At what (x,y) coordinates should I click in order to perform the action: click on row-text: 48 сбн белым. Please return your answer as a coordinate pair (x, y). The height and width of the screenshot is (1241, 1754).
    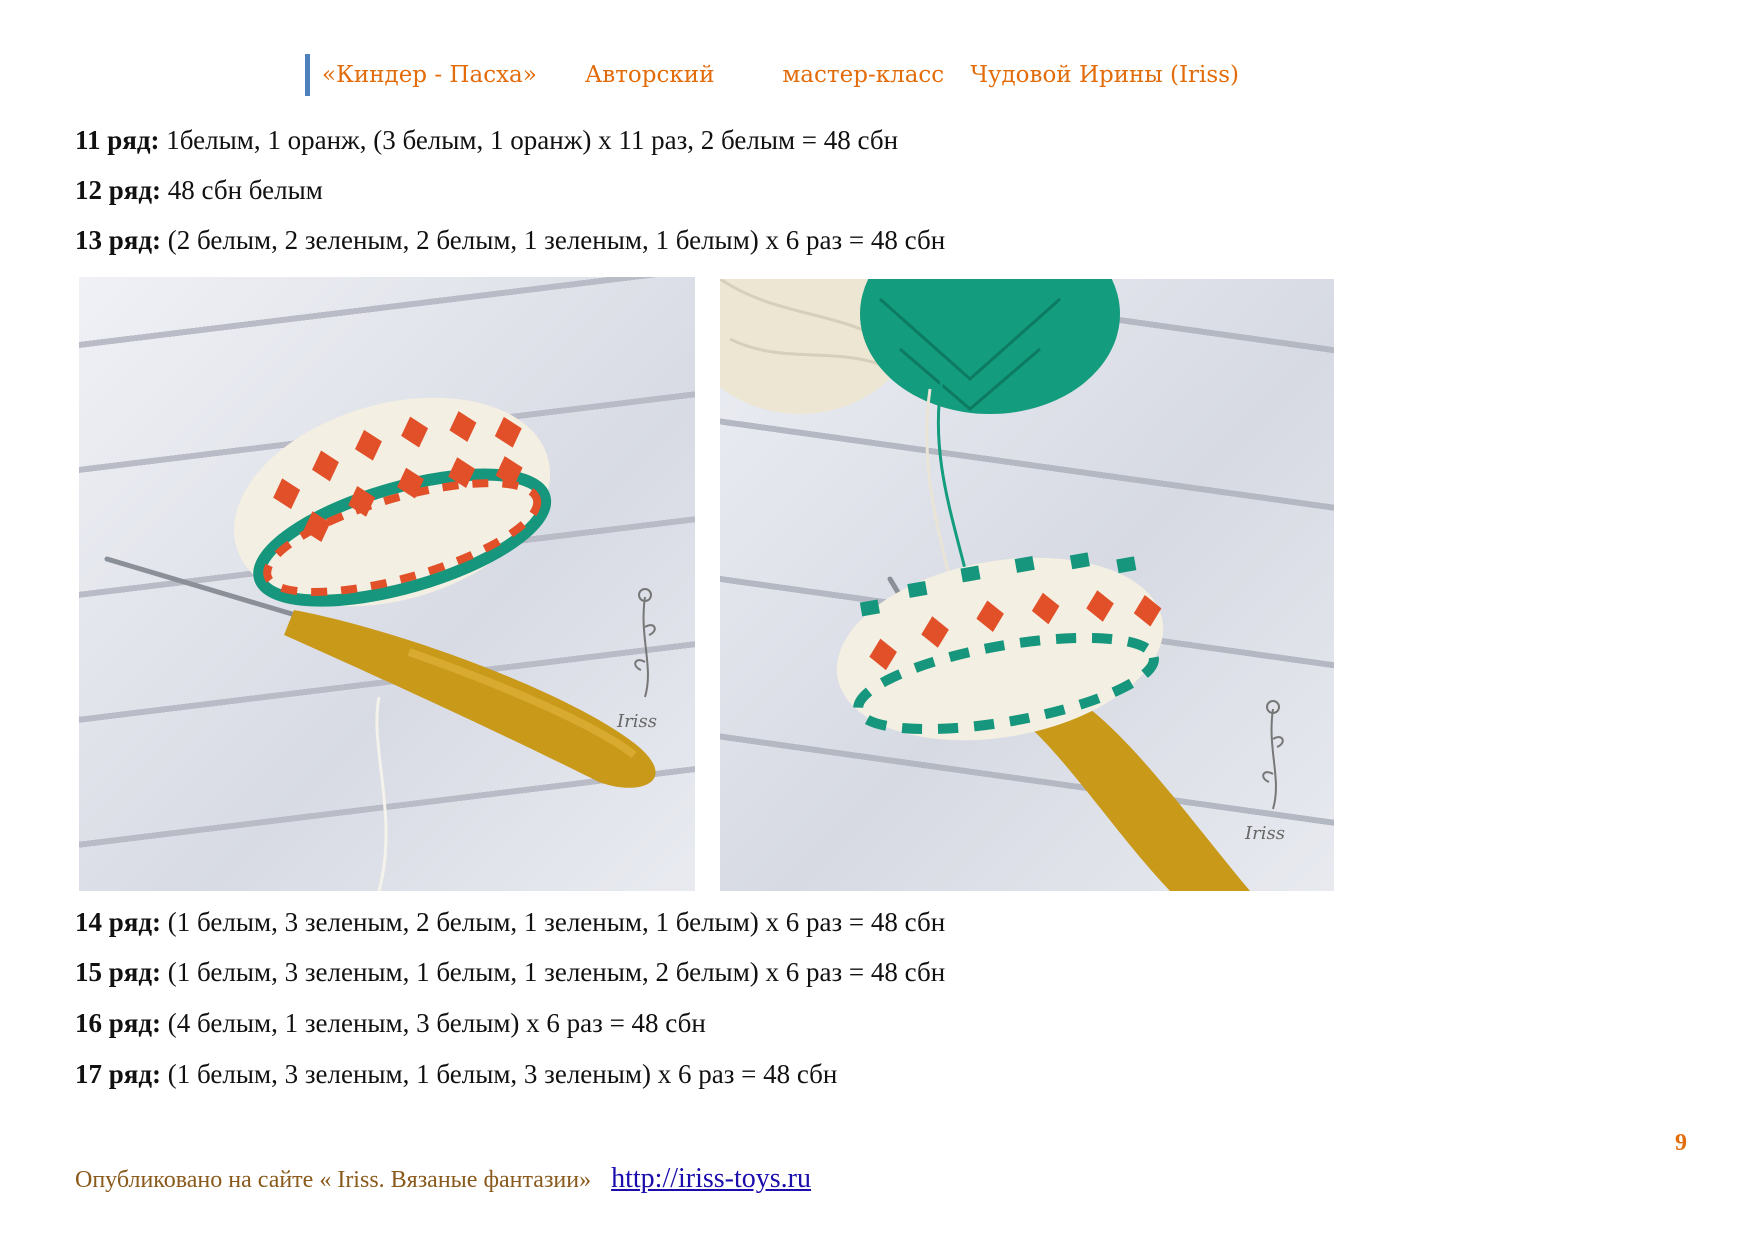
    Looking at the image, I should click on (242, 190).